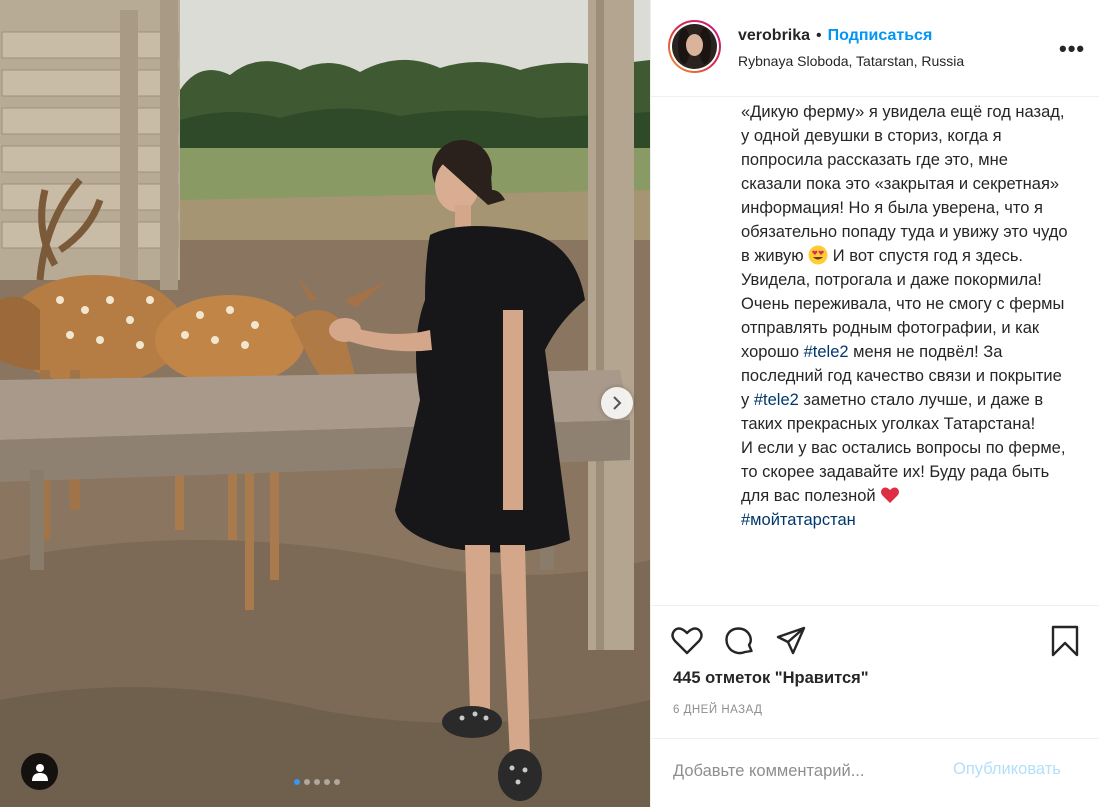 The height and width of the screenshot is (807, 1099). I want to click on user-line: verobrika • Подписаться, so click(835, 36).